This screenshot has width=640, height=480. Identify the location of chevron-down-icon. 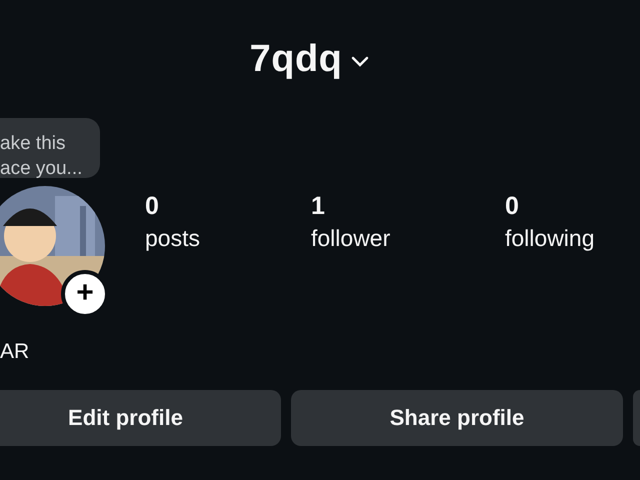
(360, 61).